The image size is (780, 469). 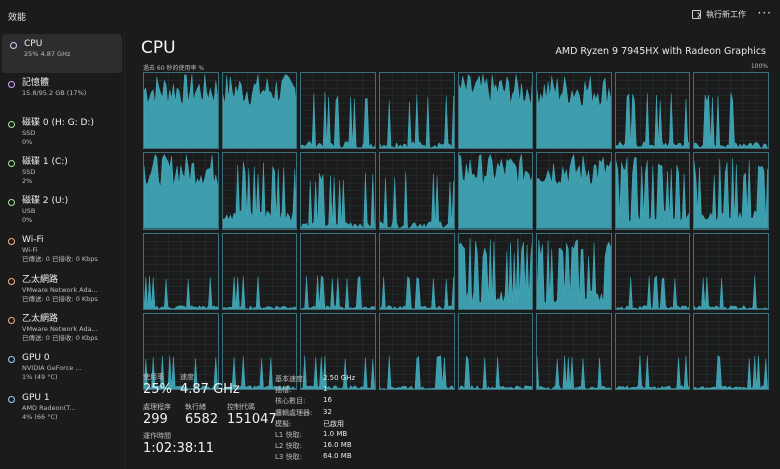 What do you see at coordinates (210, 385) in the screenshot?
I see `speed-stat: 速度 4.87 GHz` at bounding box center [210, 385].